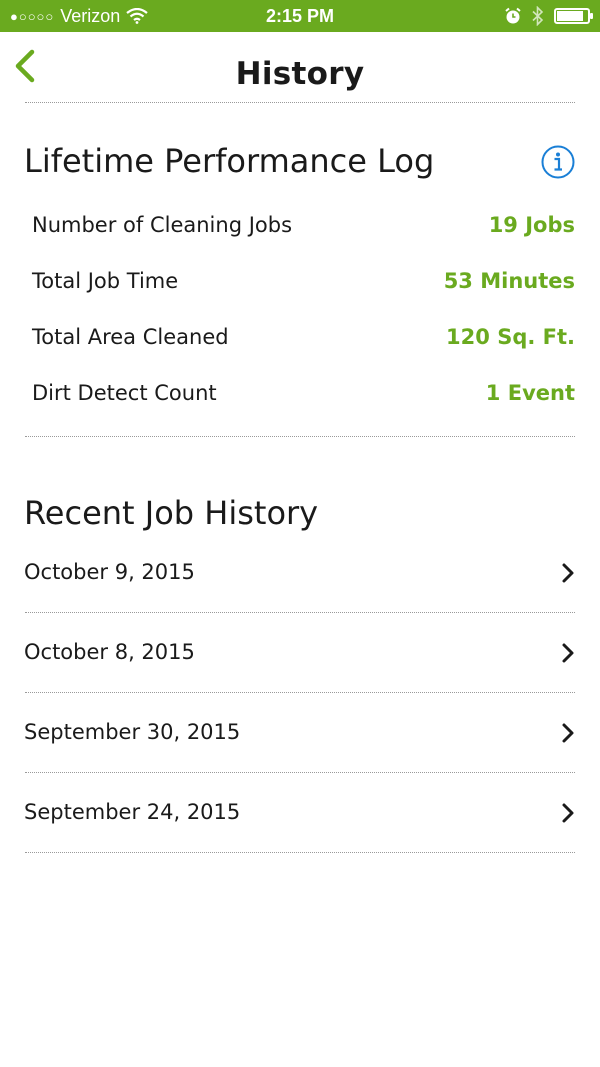  What do you see at coordinates (510, 337) in the screenshot?
I see `stat-value: 120 Sq. Ft.` at bounding box center [510, 337].